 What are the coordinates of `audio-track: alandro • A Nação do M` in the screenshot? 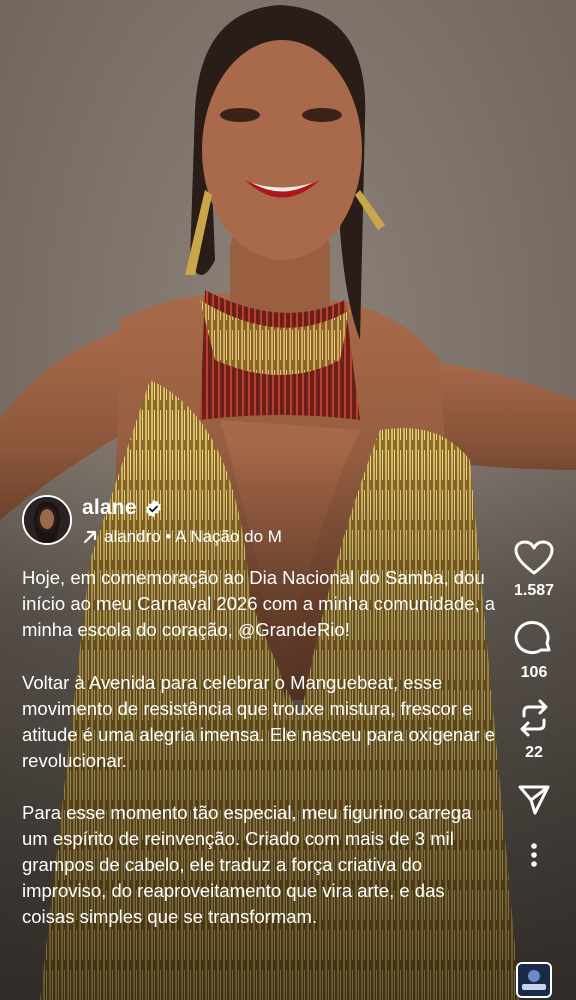 It's located at (182, 537).